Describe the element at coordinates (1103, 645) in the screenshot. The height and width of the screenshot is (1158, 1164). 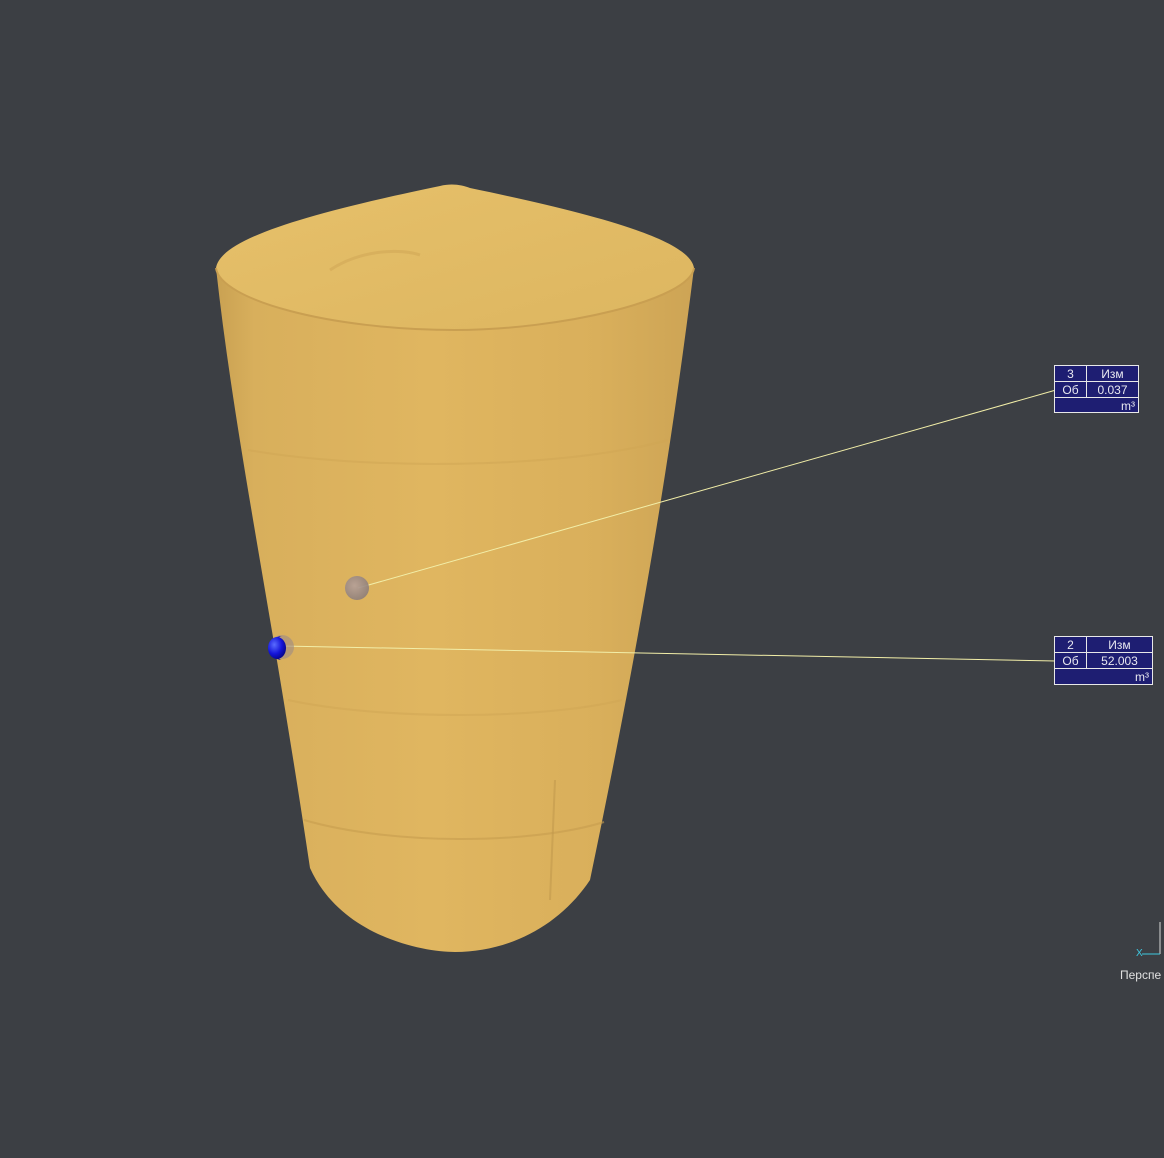
I see `measurement-label-header: 2 Изм` at that location.